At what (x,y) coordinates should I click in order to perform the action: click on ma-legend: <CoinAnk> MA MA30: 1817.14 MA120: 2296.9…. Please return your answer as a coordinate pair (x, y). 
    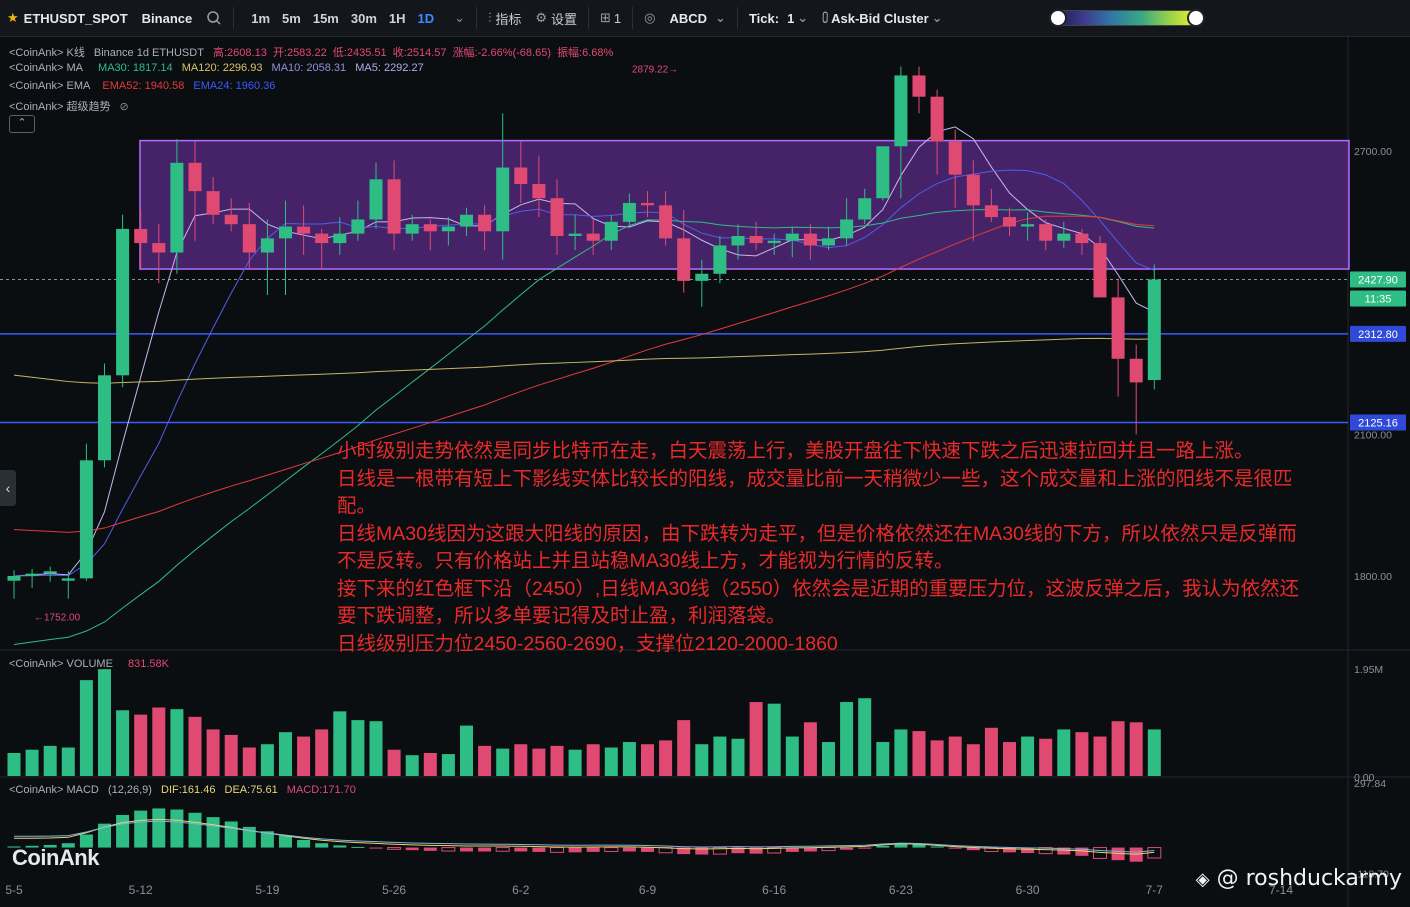
    Looking at the image, I should click on (219, 68).